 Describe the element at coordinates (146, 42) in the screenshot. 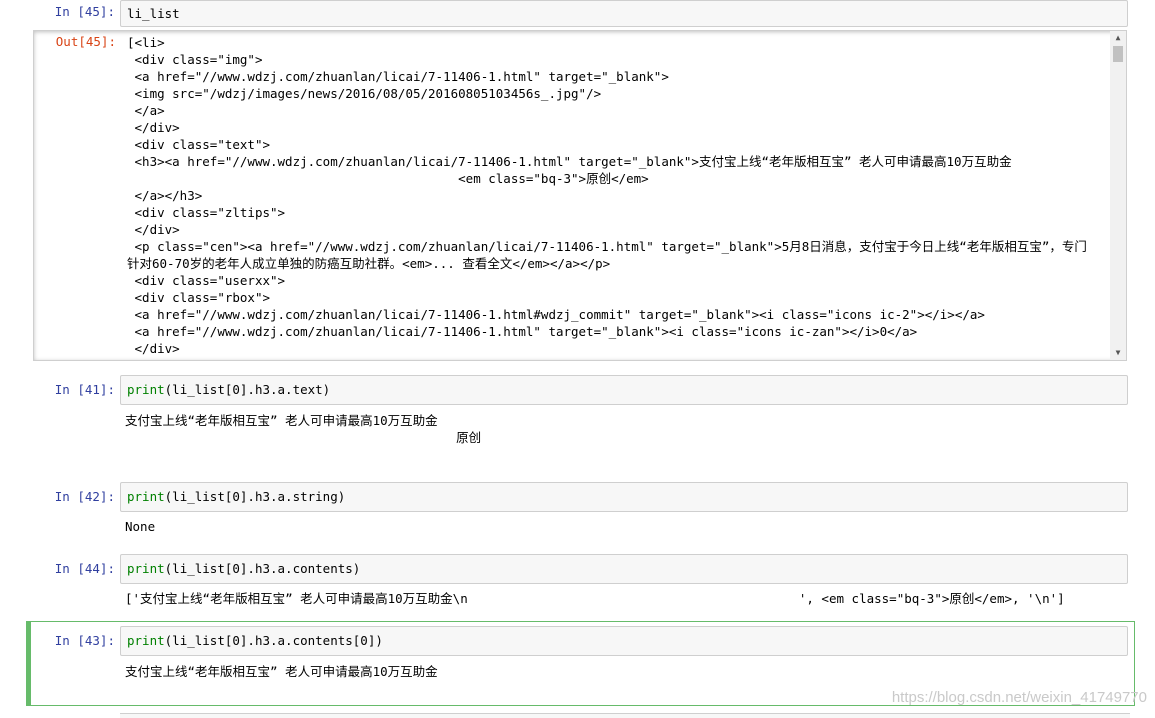

I see `output-line: [<li>` at that location.